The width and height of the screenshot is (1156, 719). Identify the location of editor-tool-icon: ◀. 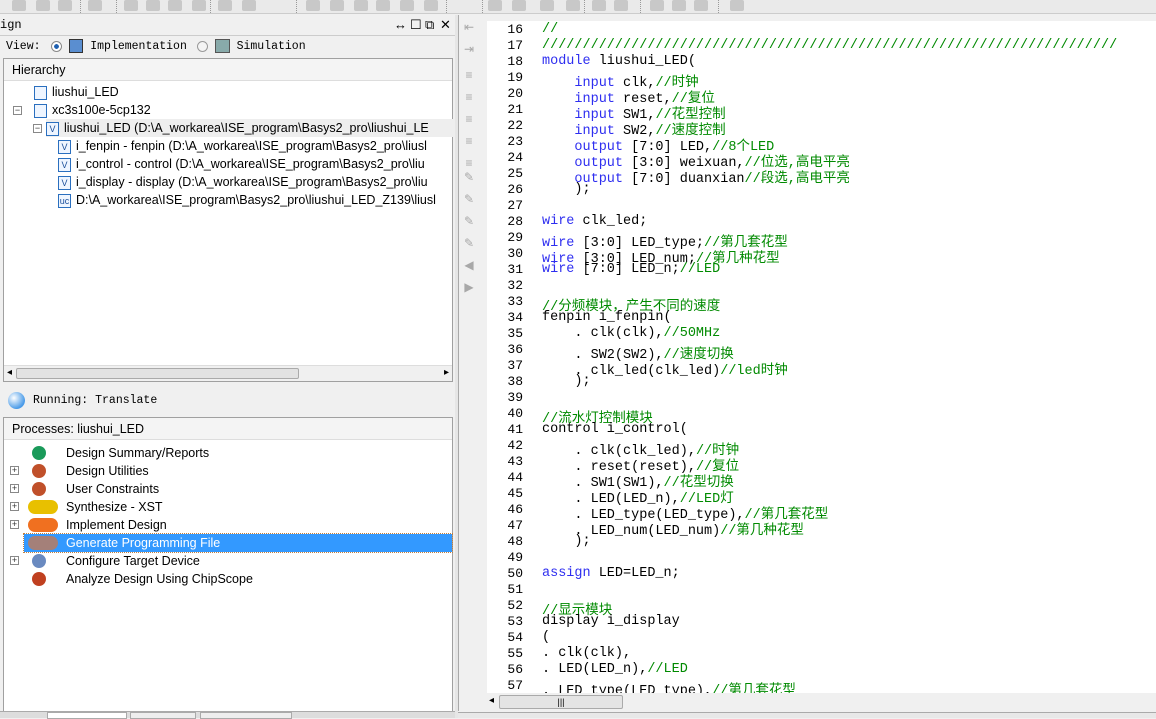
(469, 266).